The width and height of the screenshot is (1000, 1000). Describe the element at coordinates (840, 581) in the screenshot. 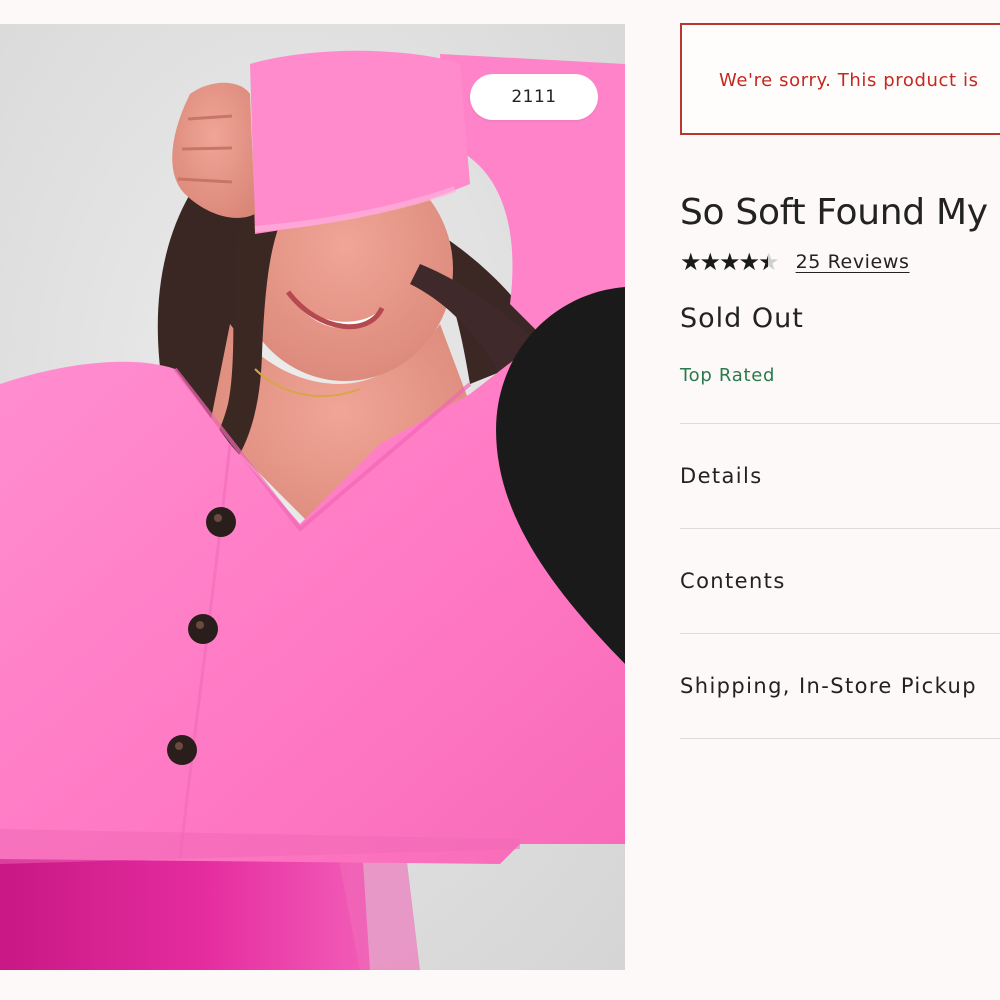

I see `accordion-contents: Contents` at that location.